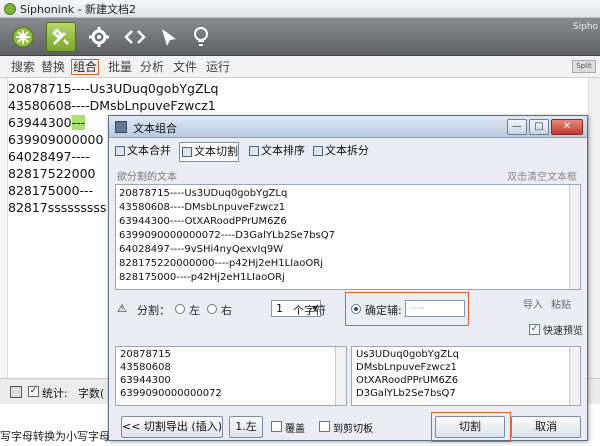 This screenshot has width=600, height=446. What do you see at coordinates (53, 67) in the screenshot?
I see `menu-replace: 替换` at bounding box center [53, 67].